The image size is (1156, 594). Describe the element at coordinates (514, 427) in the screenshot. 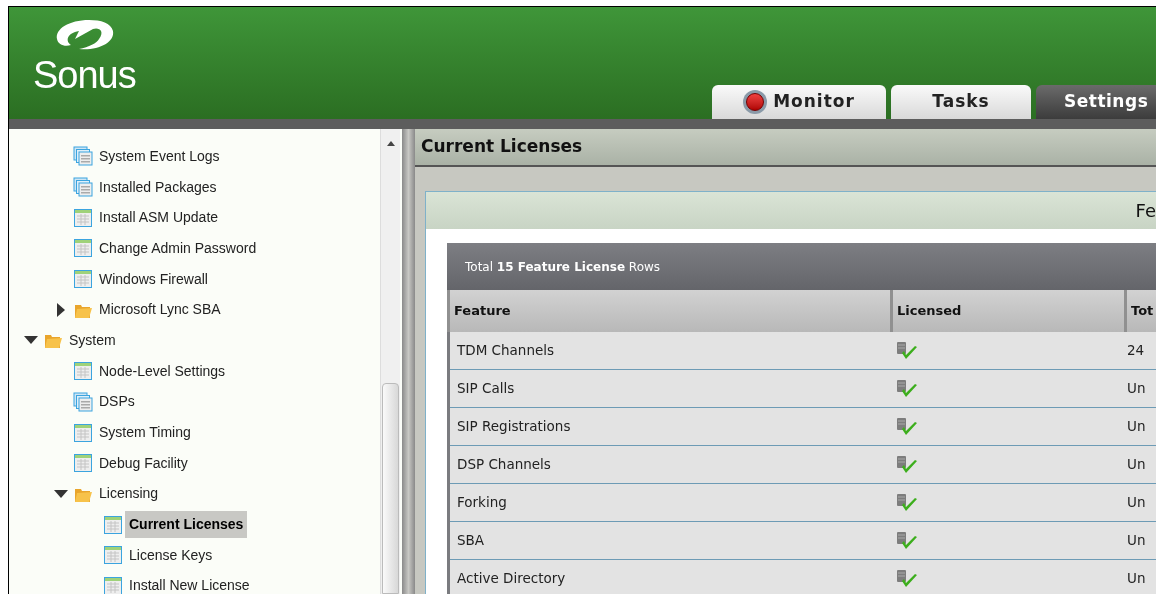

I see `table-cell-text: SIP Registrations` at that location.